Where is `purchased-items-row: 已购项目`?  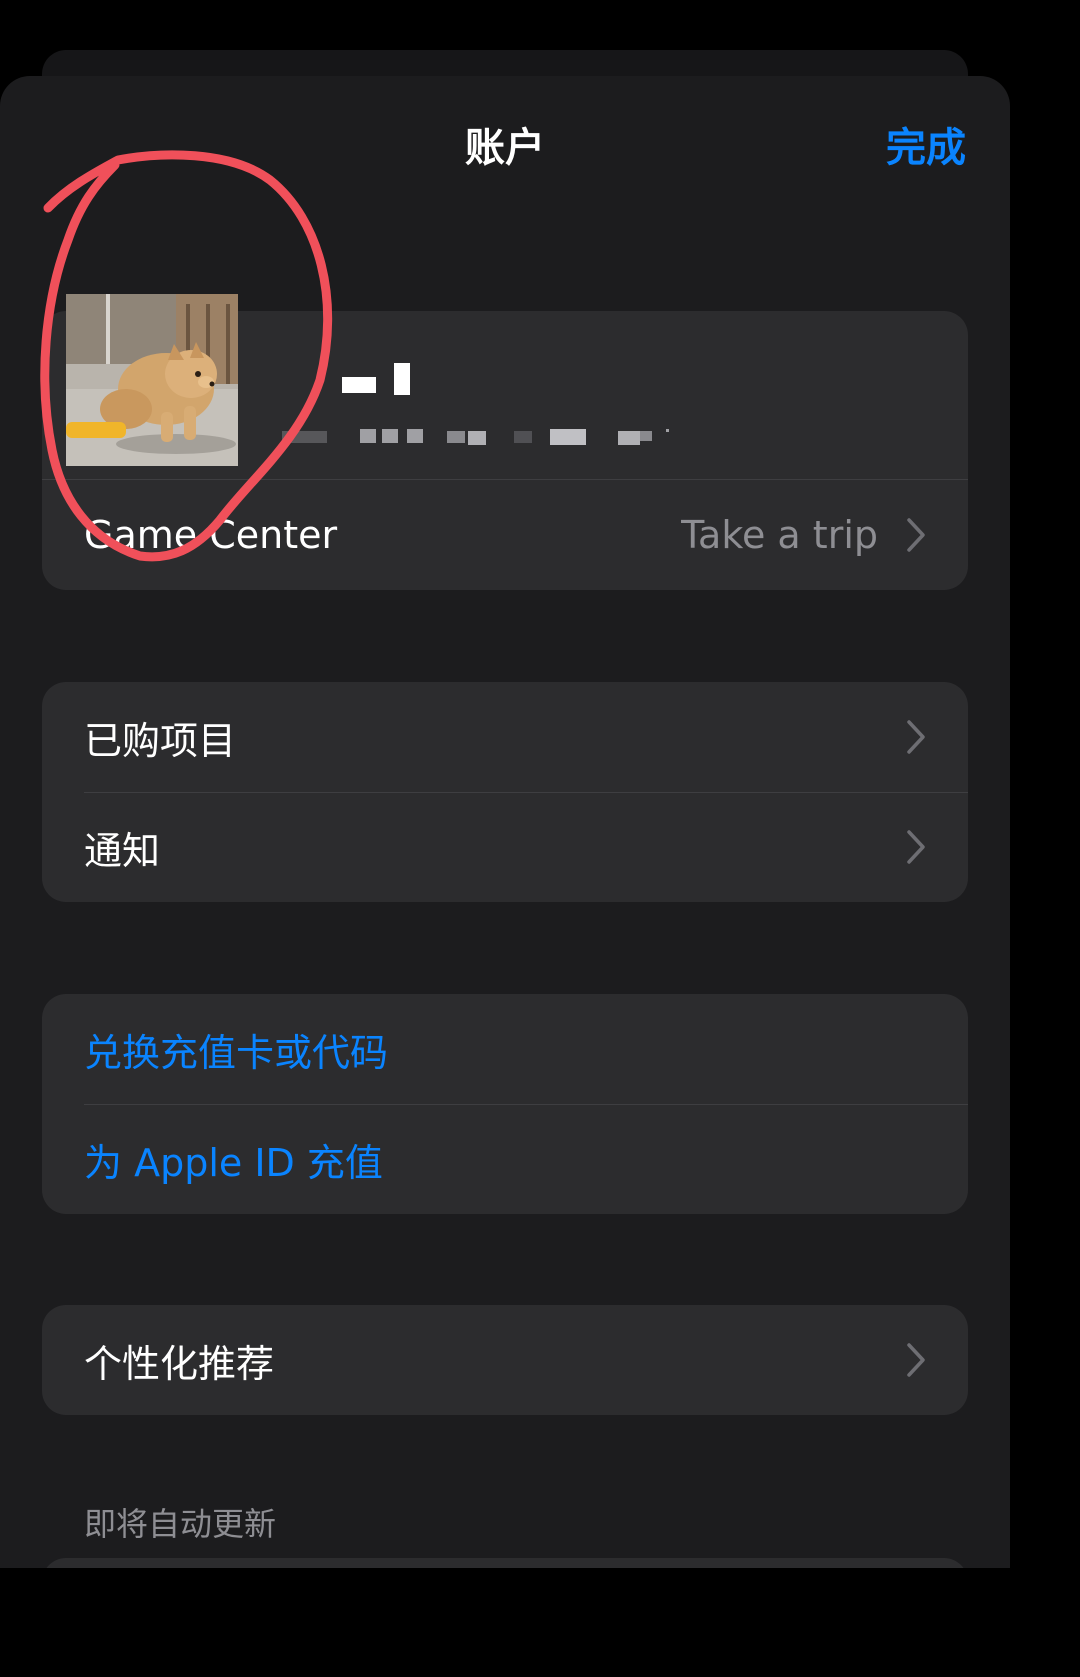 purchased-items-row: 已购项目 is located at coordinates (505, 737).